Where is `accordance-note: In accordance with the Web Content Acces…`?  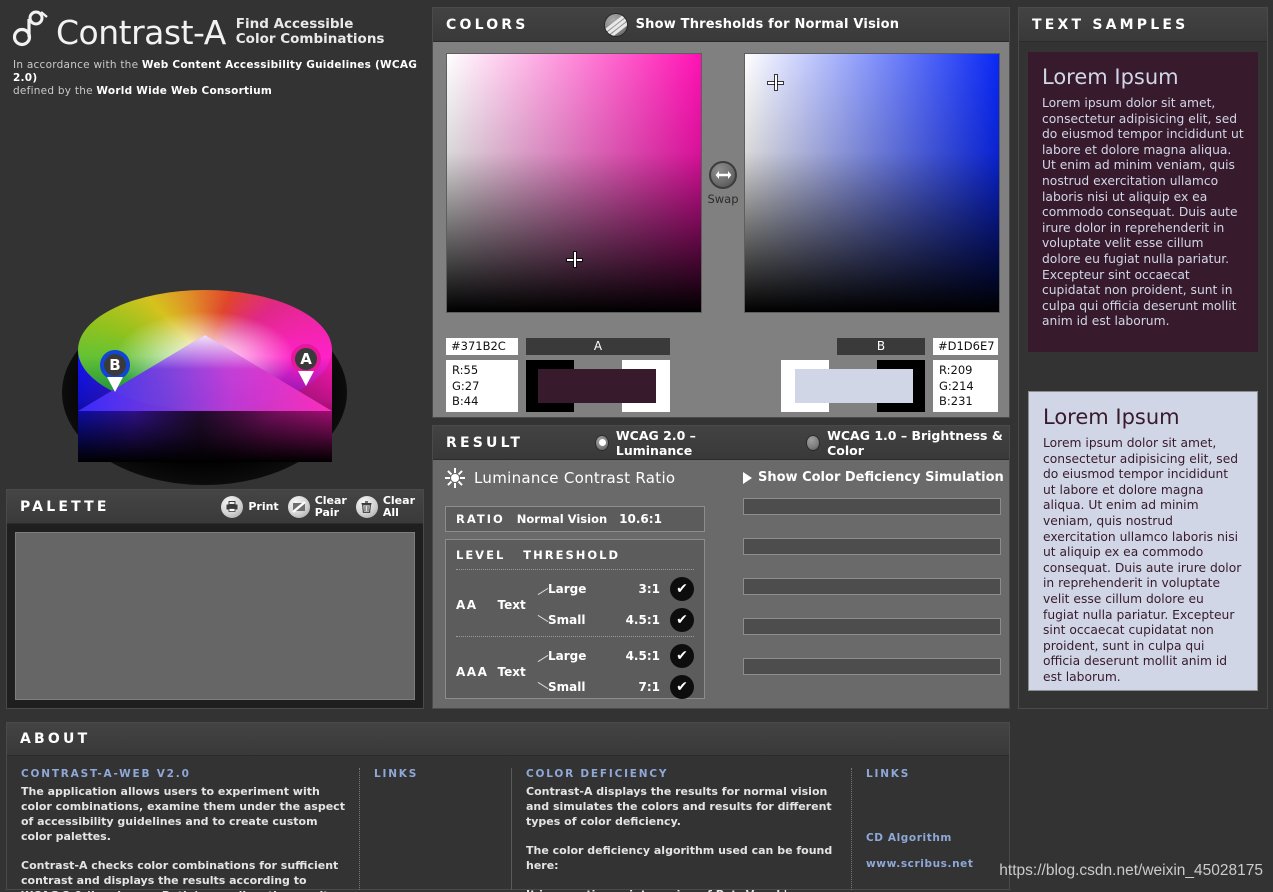 accordance-note: In accordance with the Web Content Acces… is located at coordinates (215, 74).